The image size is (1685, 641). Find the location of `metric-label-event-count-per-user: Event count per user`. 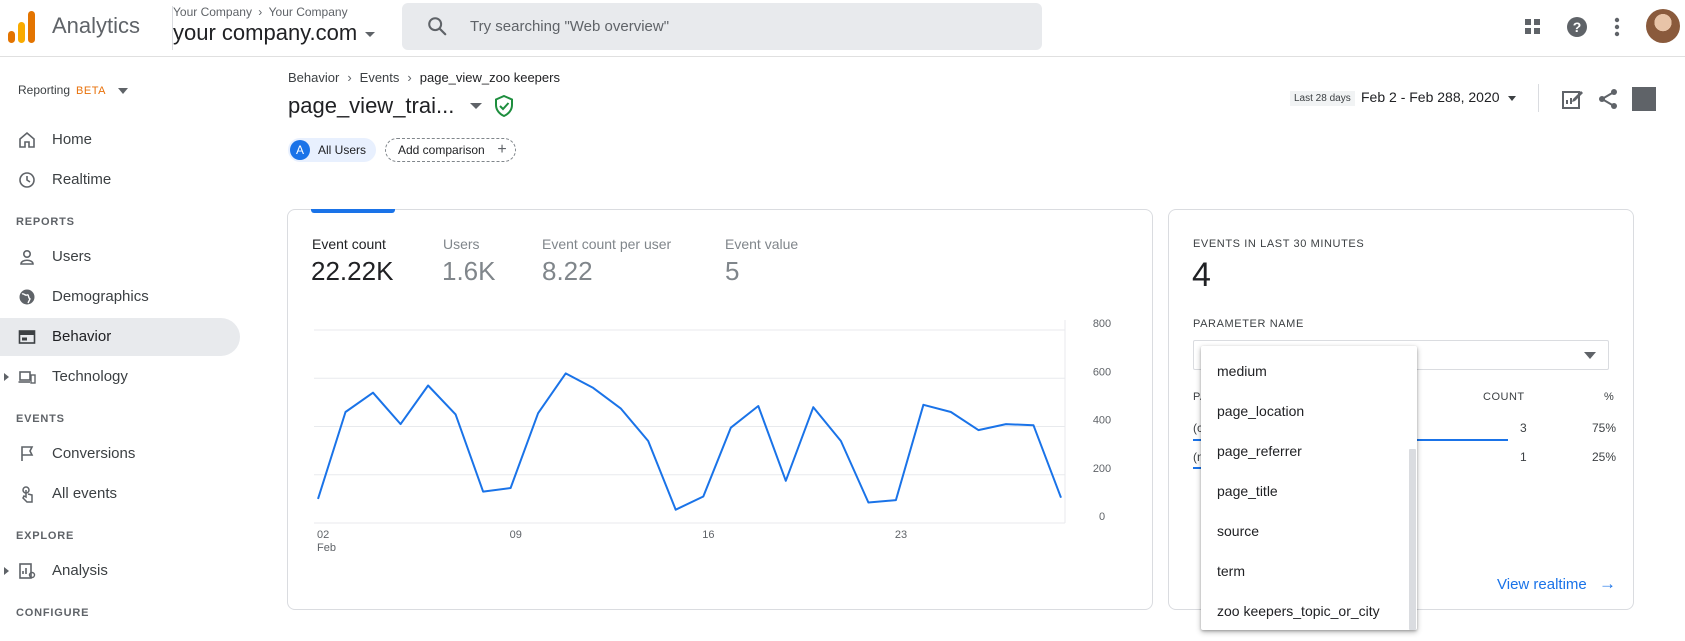

metric-label-event-count-per-user: Event count per user is located at coordinates (606, 244).